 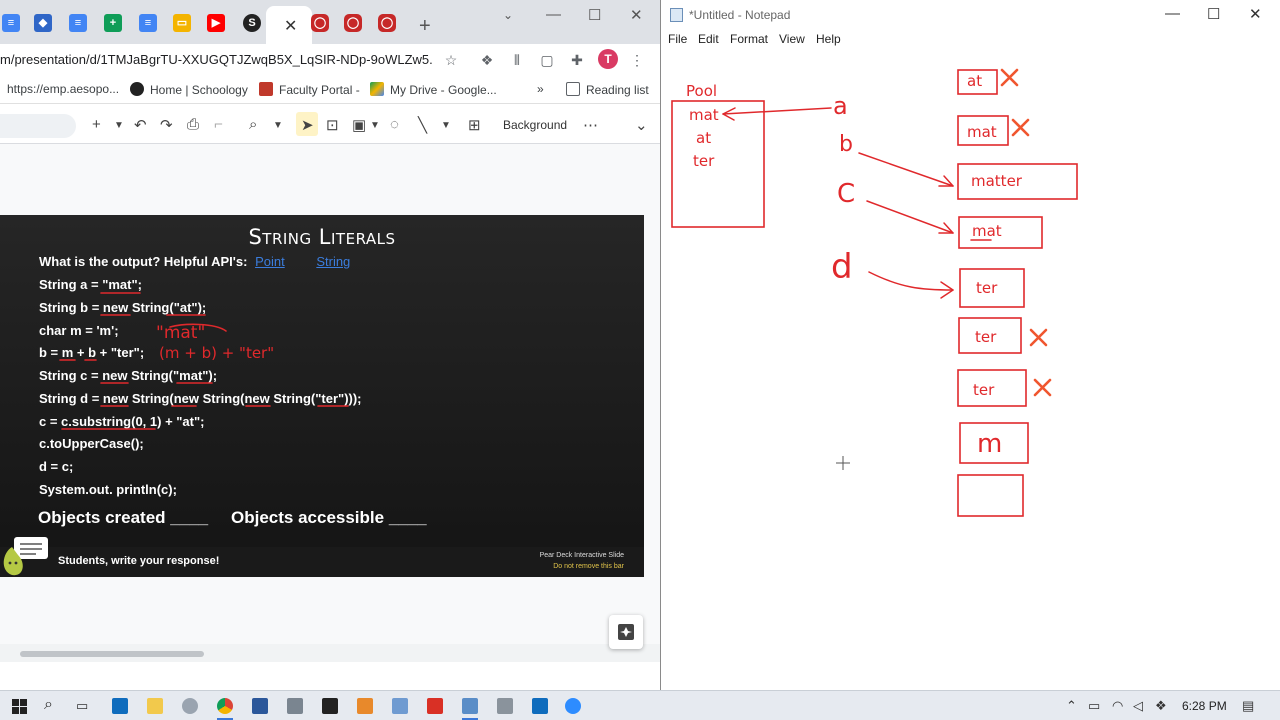 What do you see at coordinates (1161, 706) in the screenshot?
I see `dropbox-tray-icon: ❖` at bounding box center [1161, 706].